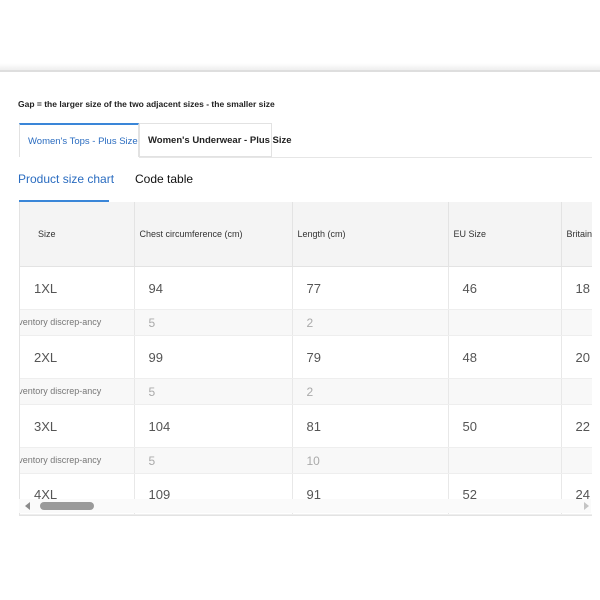  Describe the element at coordinates (505, 357) in the screenshot. I see `cell-eu-size: 48` at that location.